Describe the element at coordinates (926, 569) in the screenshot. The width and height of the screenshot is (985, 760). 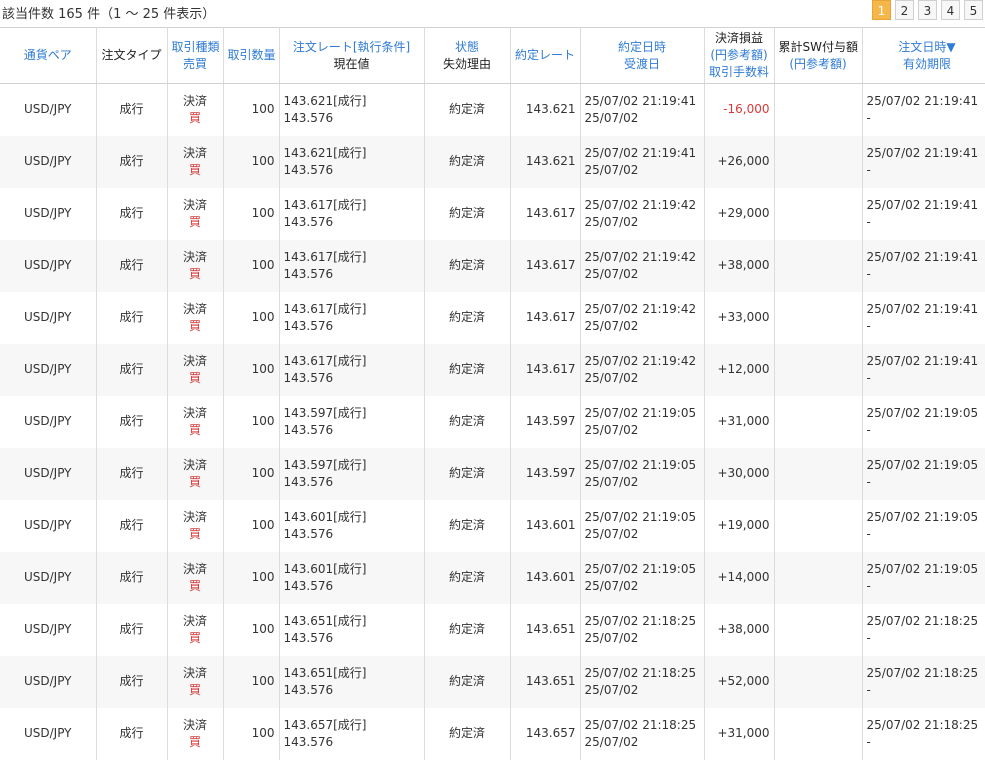
I see `order-datetime: 25/07/02 21:19:05` at that location.